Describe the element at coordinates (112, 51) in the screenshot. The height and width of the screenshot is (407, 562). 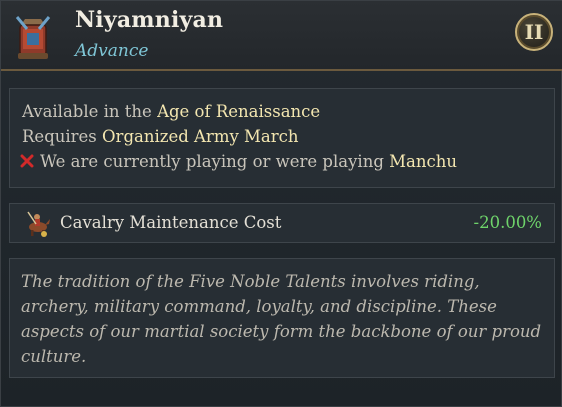
I see `advance-subtitle: Advance` at that location.